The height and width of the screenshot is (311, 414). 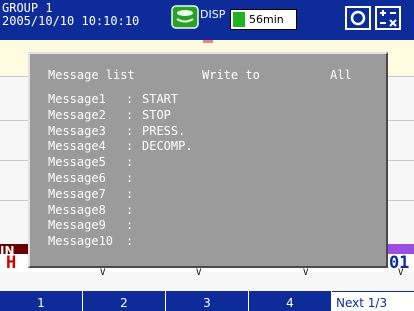 What do you see at coordinates (120, 163) in the screenshot?
I see `message-row: Message5:` at bounding box center [120, 163].